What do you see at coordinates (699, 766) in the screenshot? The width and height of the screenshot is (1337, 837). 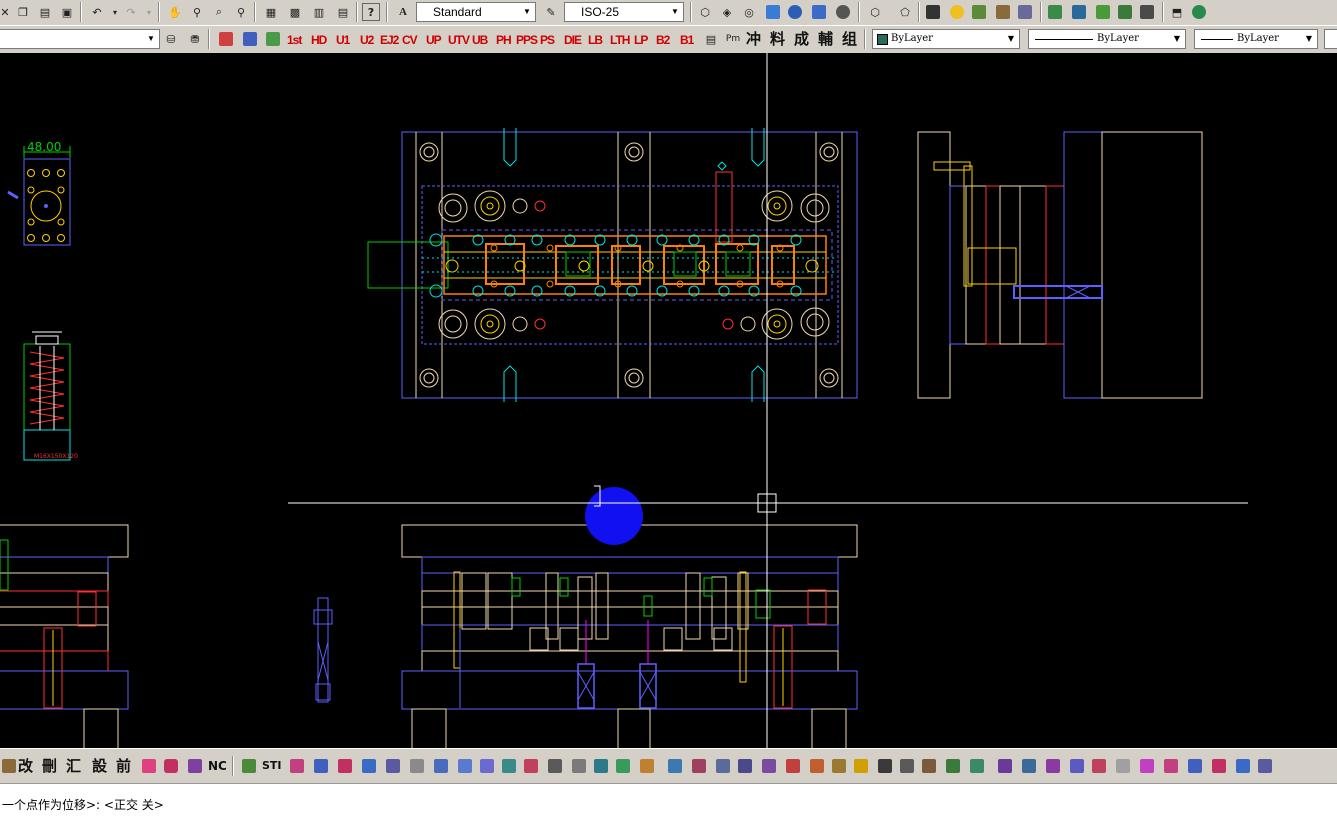 I see `custom-tool-17-icon` at bounding box center [699, 766].